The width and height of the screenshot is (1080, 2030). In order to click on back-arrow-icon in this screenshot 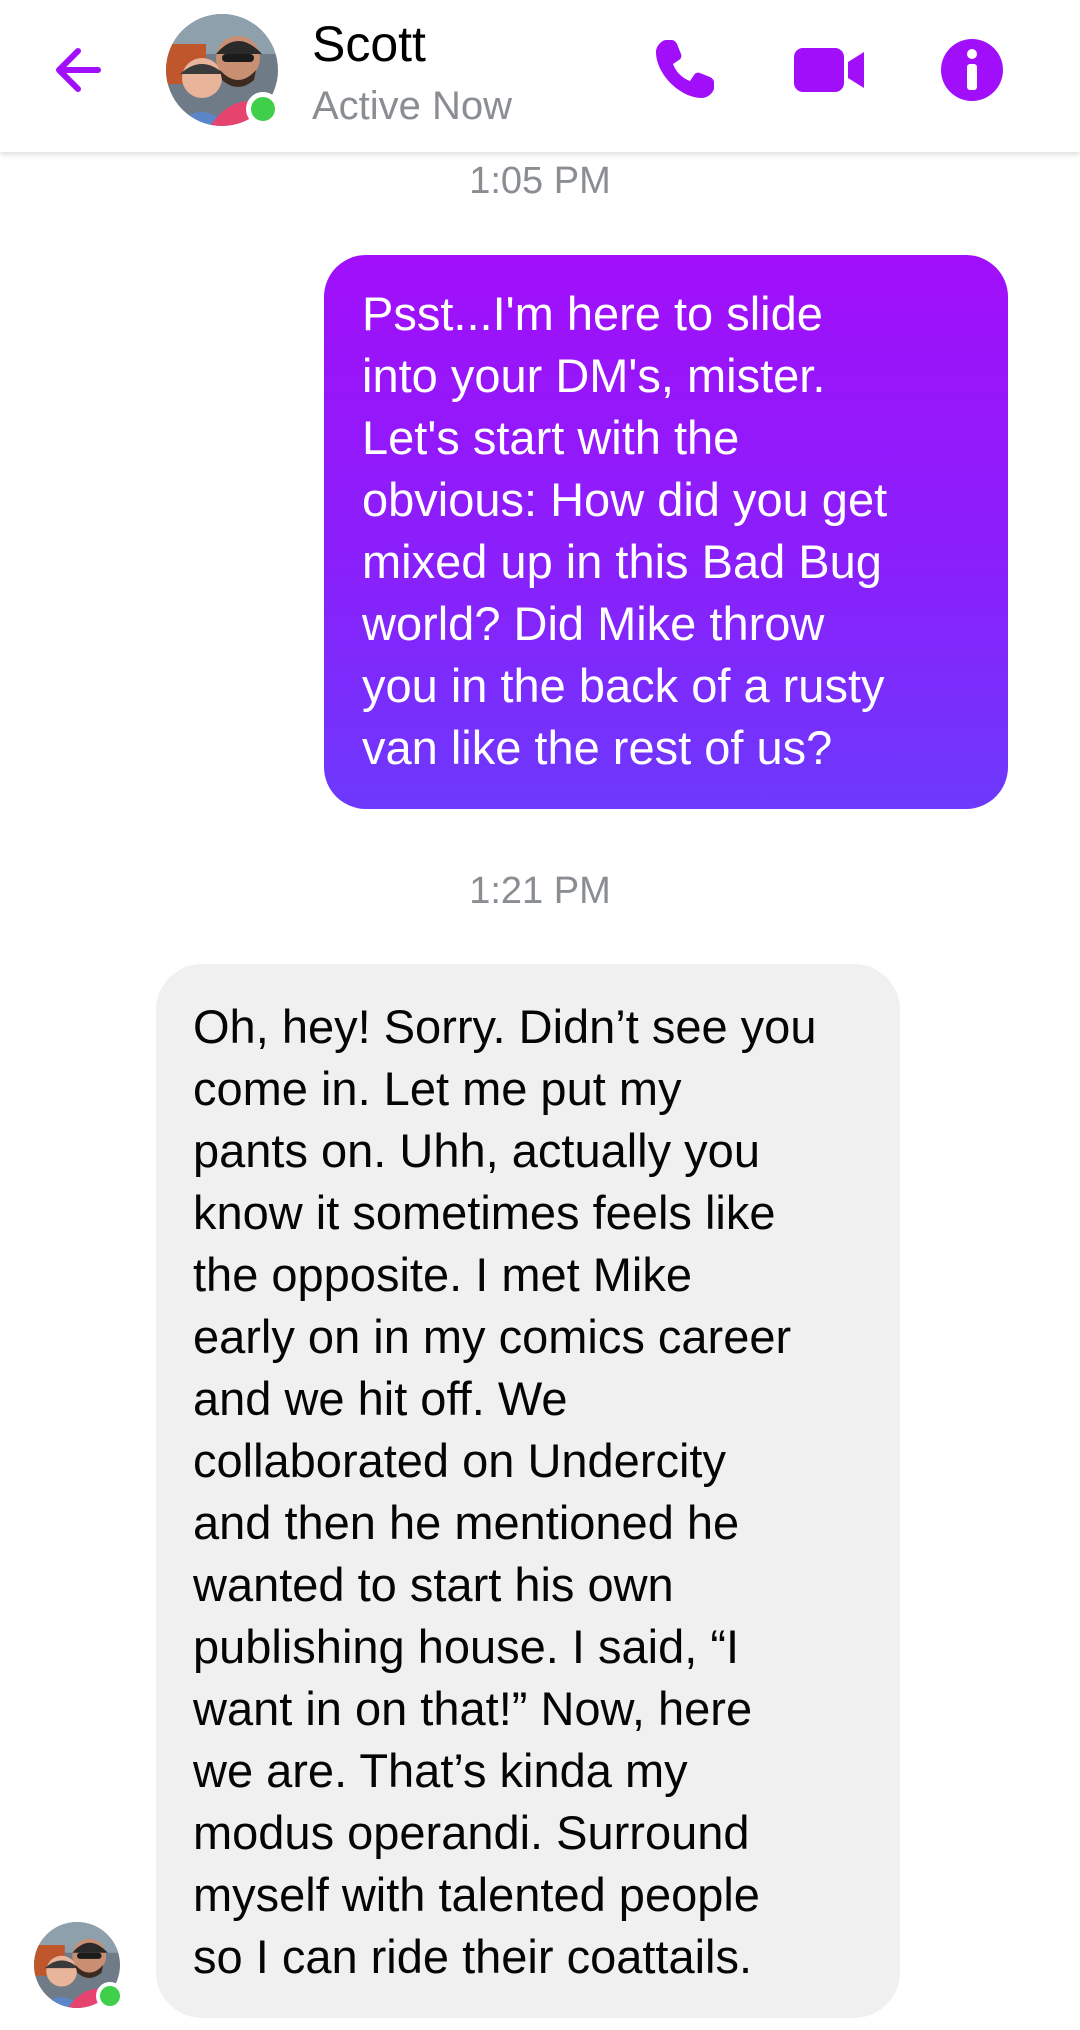, I will do `click(82, 70)`.